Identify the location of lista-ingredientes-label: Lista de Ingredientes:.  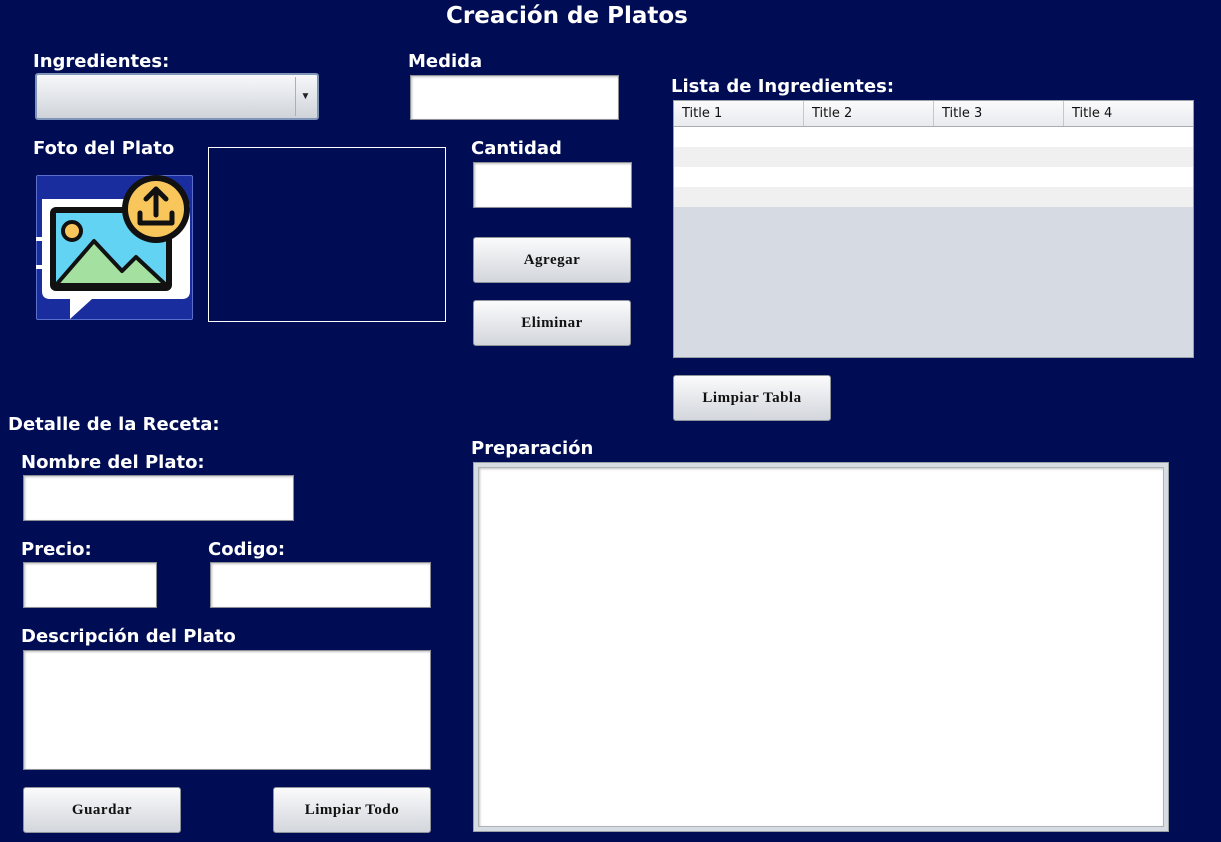
(783, 86).